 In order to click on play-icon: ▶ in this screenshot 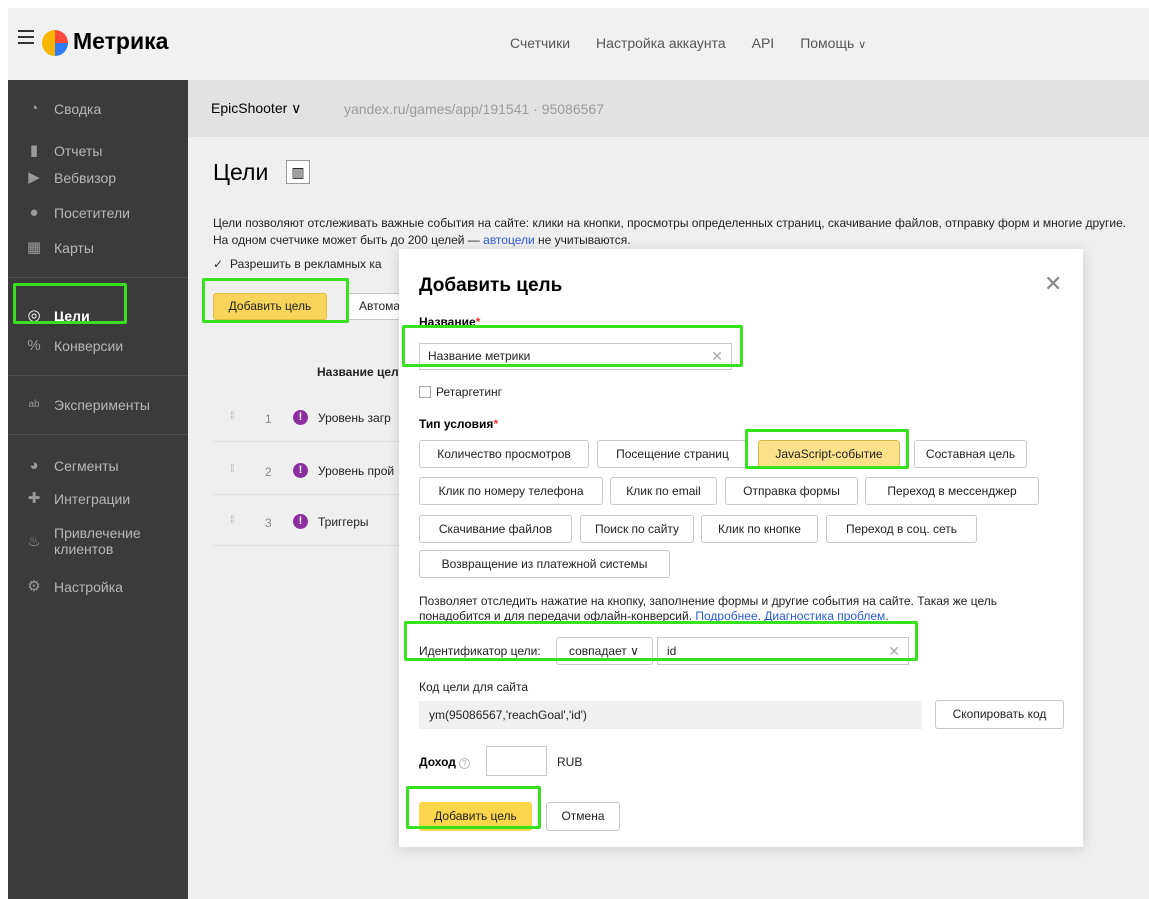, I will do `click(34, 177)`.